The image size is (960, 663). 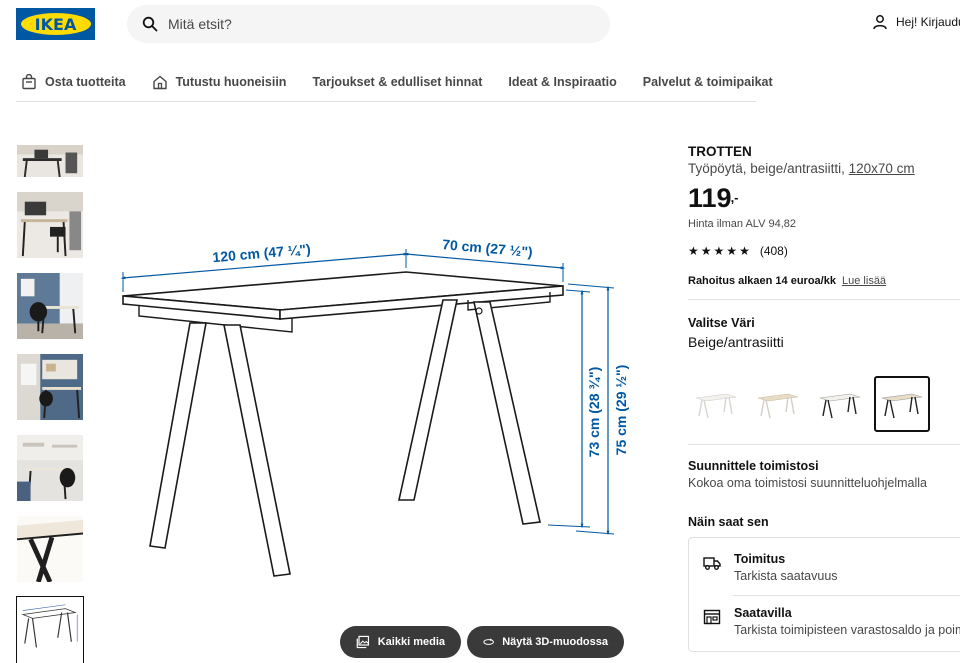 I want to click on product-description: Työpöytä, beige/antrasiitti, 120x70 cm, so click(x=824, y=168).